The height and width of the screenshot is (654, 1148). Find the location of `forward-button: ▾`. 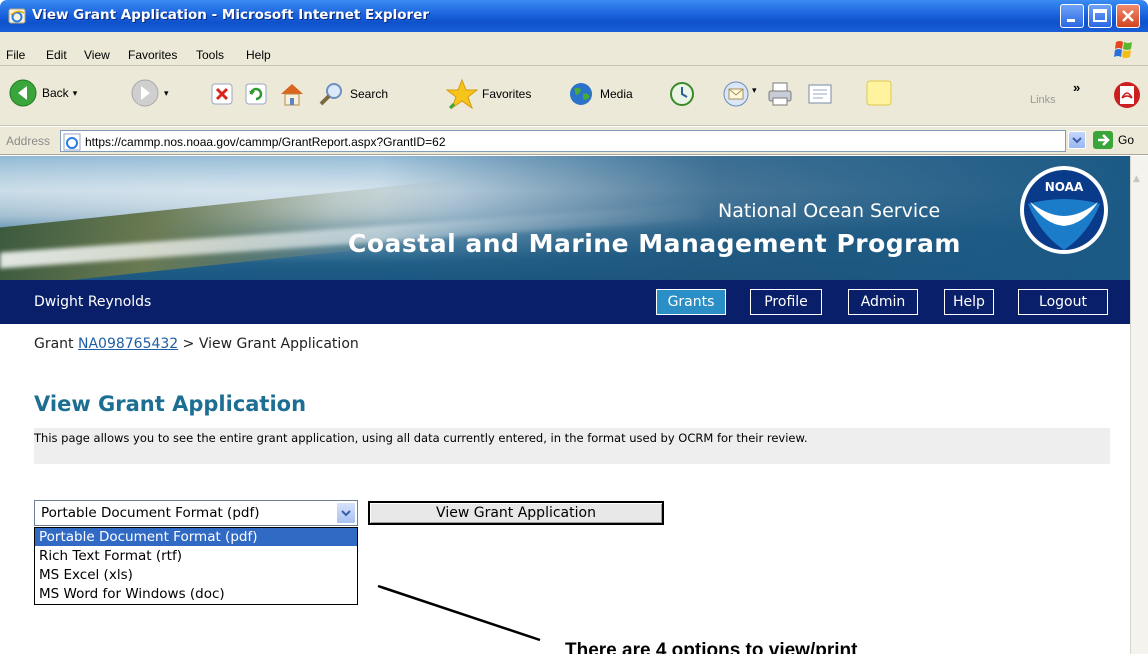

forward-button: ▾ is located at coordinates (149, 93).